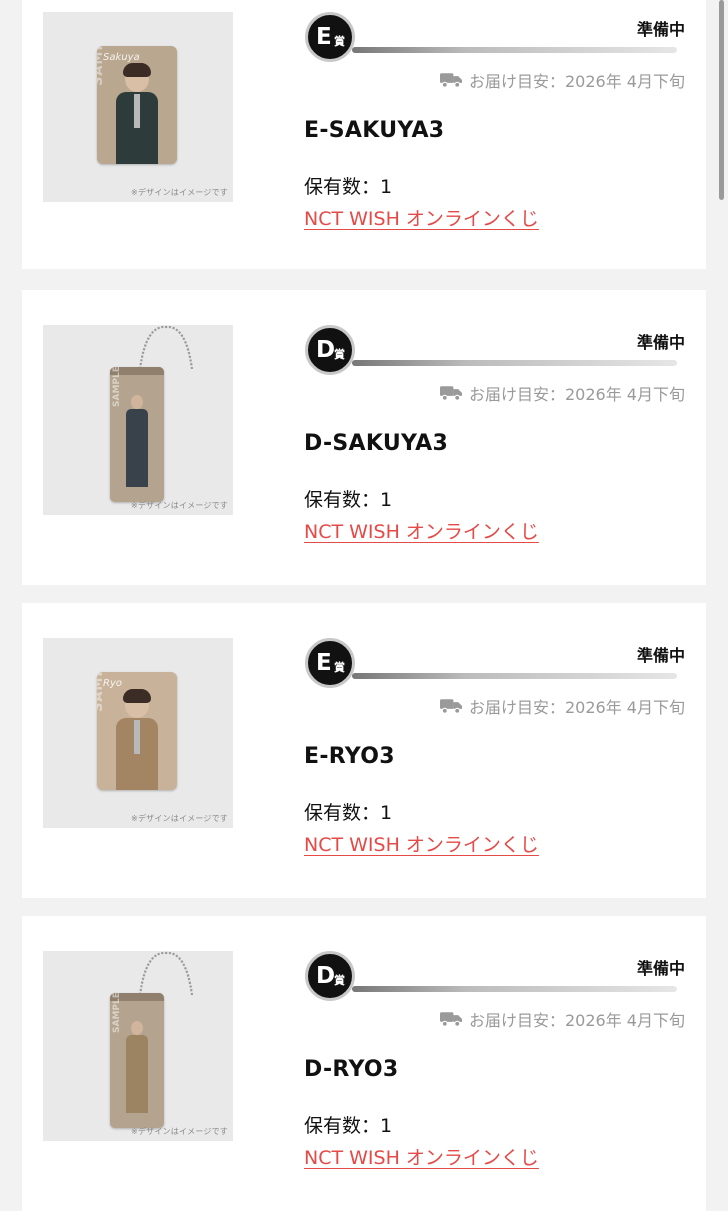  Describe the element at coordinates (374, 130) in the screenshot. I see `prize-name: E-SAKUYA3` at that location.